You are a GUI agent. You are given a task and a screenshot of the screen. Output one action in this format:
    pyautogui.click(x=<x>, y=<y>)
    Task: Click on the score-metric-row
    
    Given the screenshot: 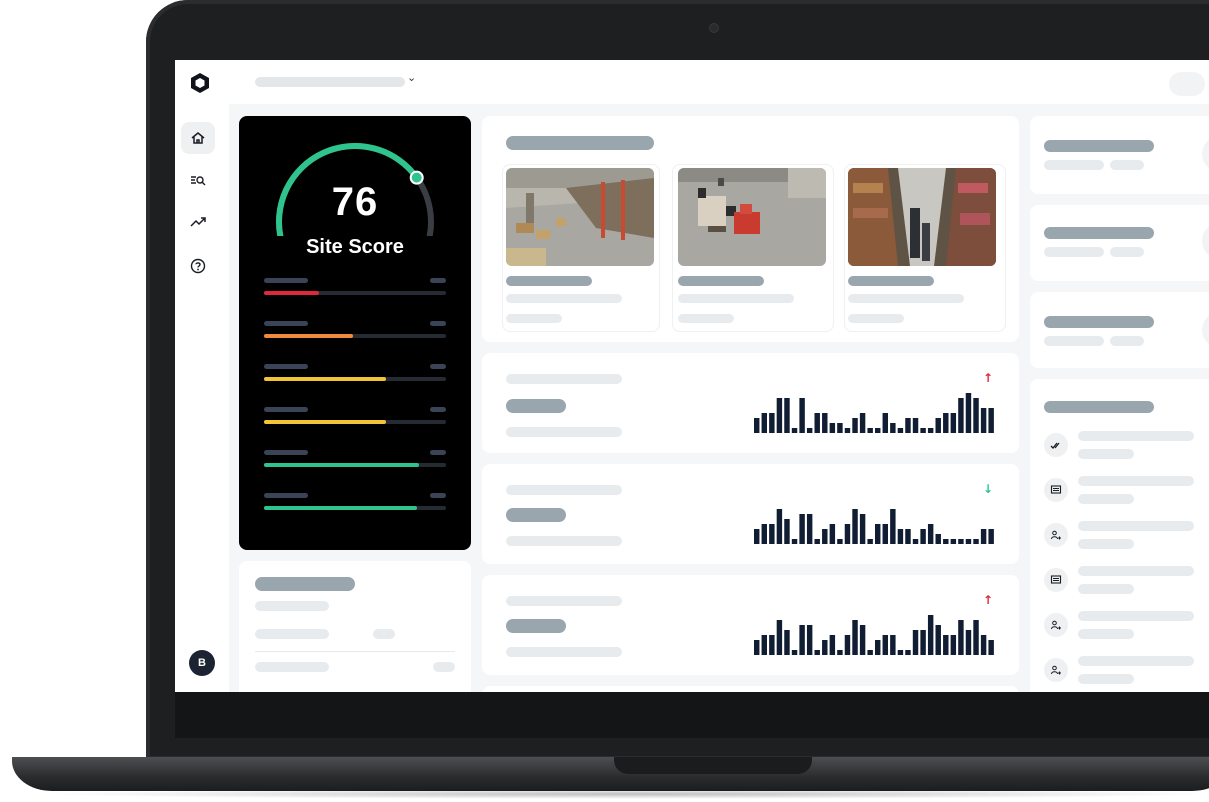 What is the action you would take?
    pyautogui.click(x=355, y=503)
    